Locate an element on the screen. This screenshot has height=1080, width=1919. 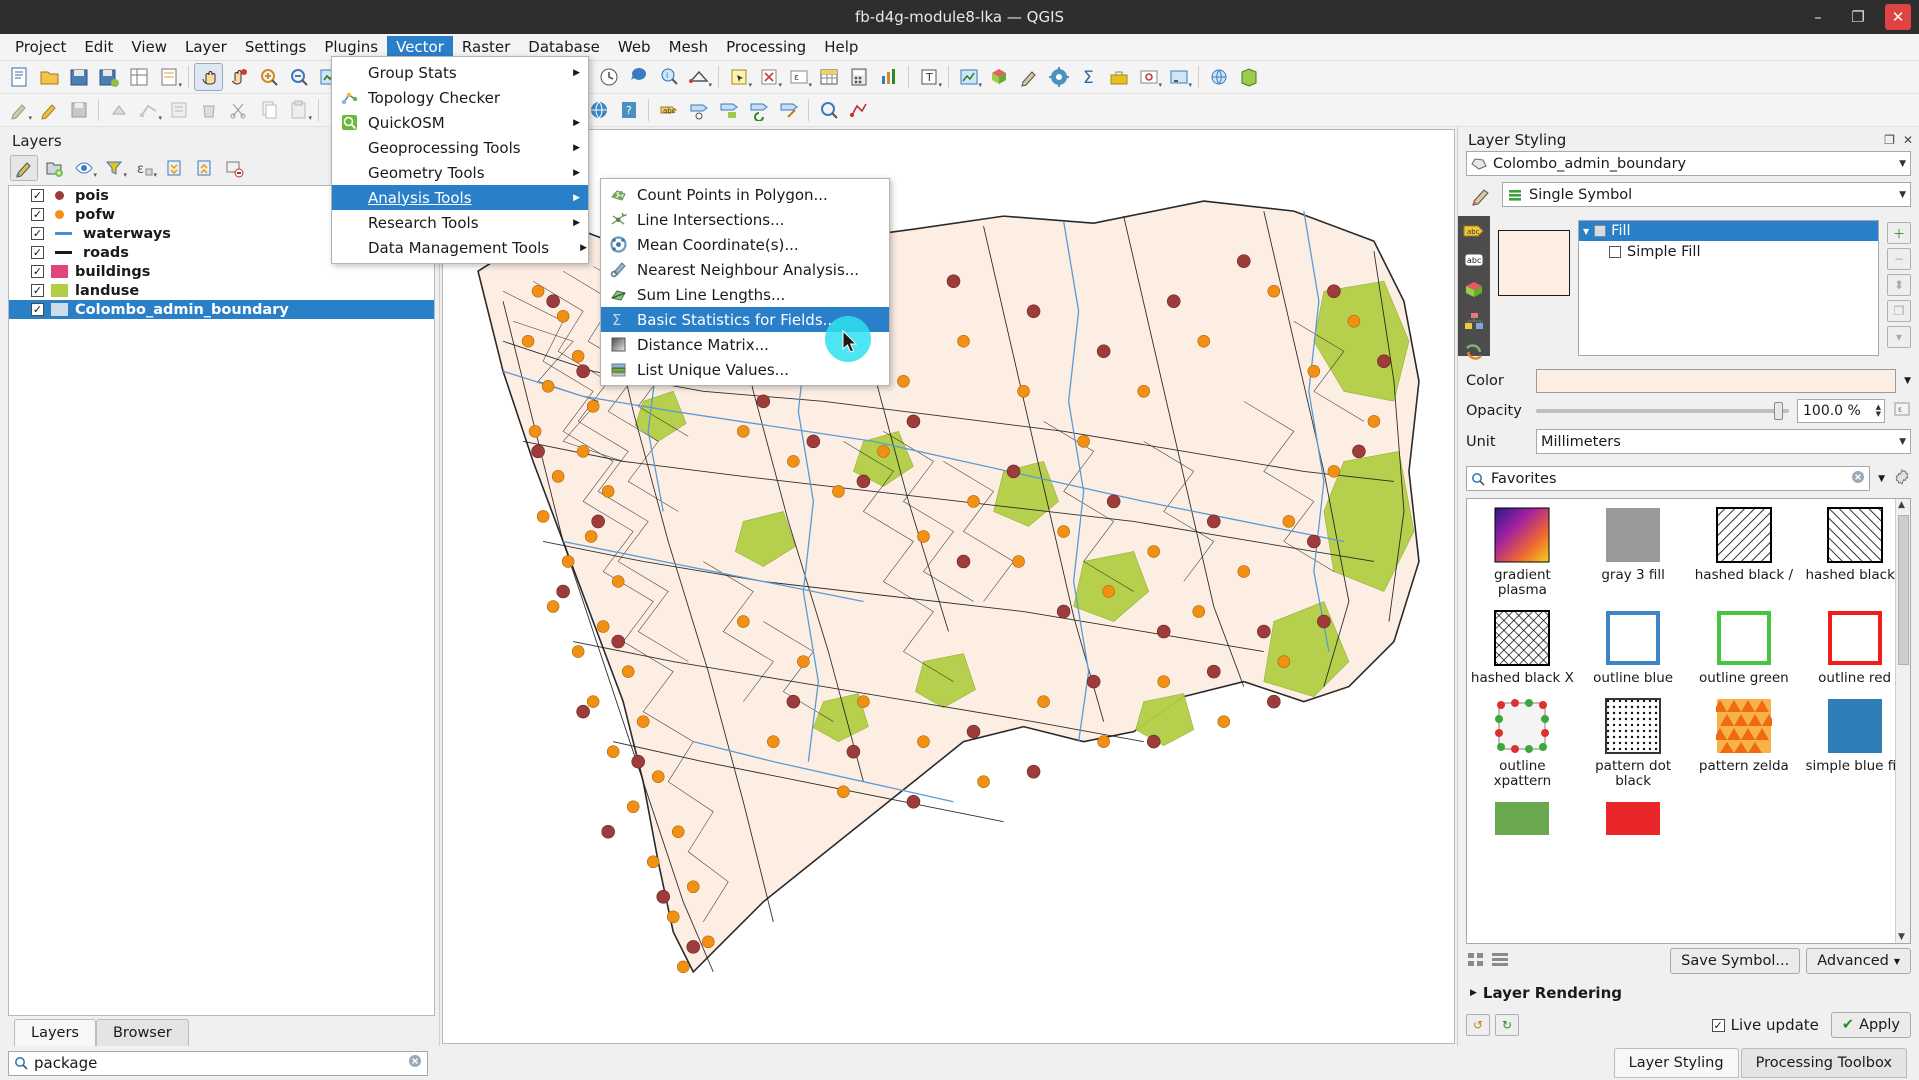
text-annotation-icon: T ▾ is located at coordinates (928, 77).